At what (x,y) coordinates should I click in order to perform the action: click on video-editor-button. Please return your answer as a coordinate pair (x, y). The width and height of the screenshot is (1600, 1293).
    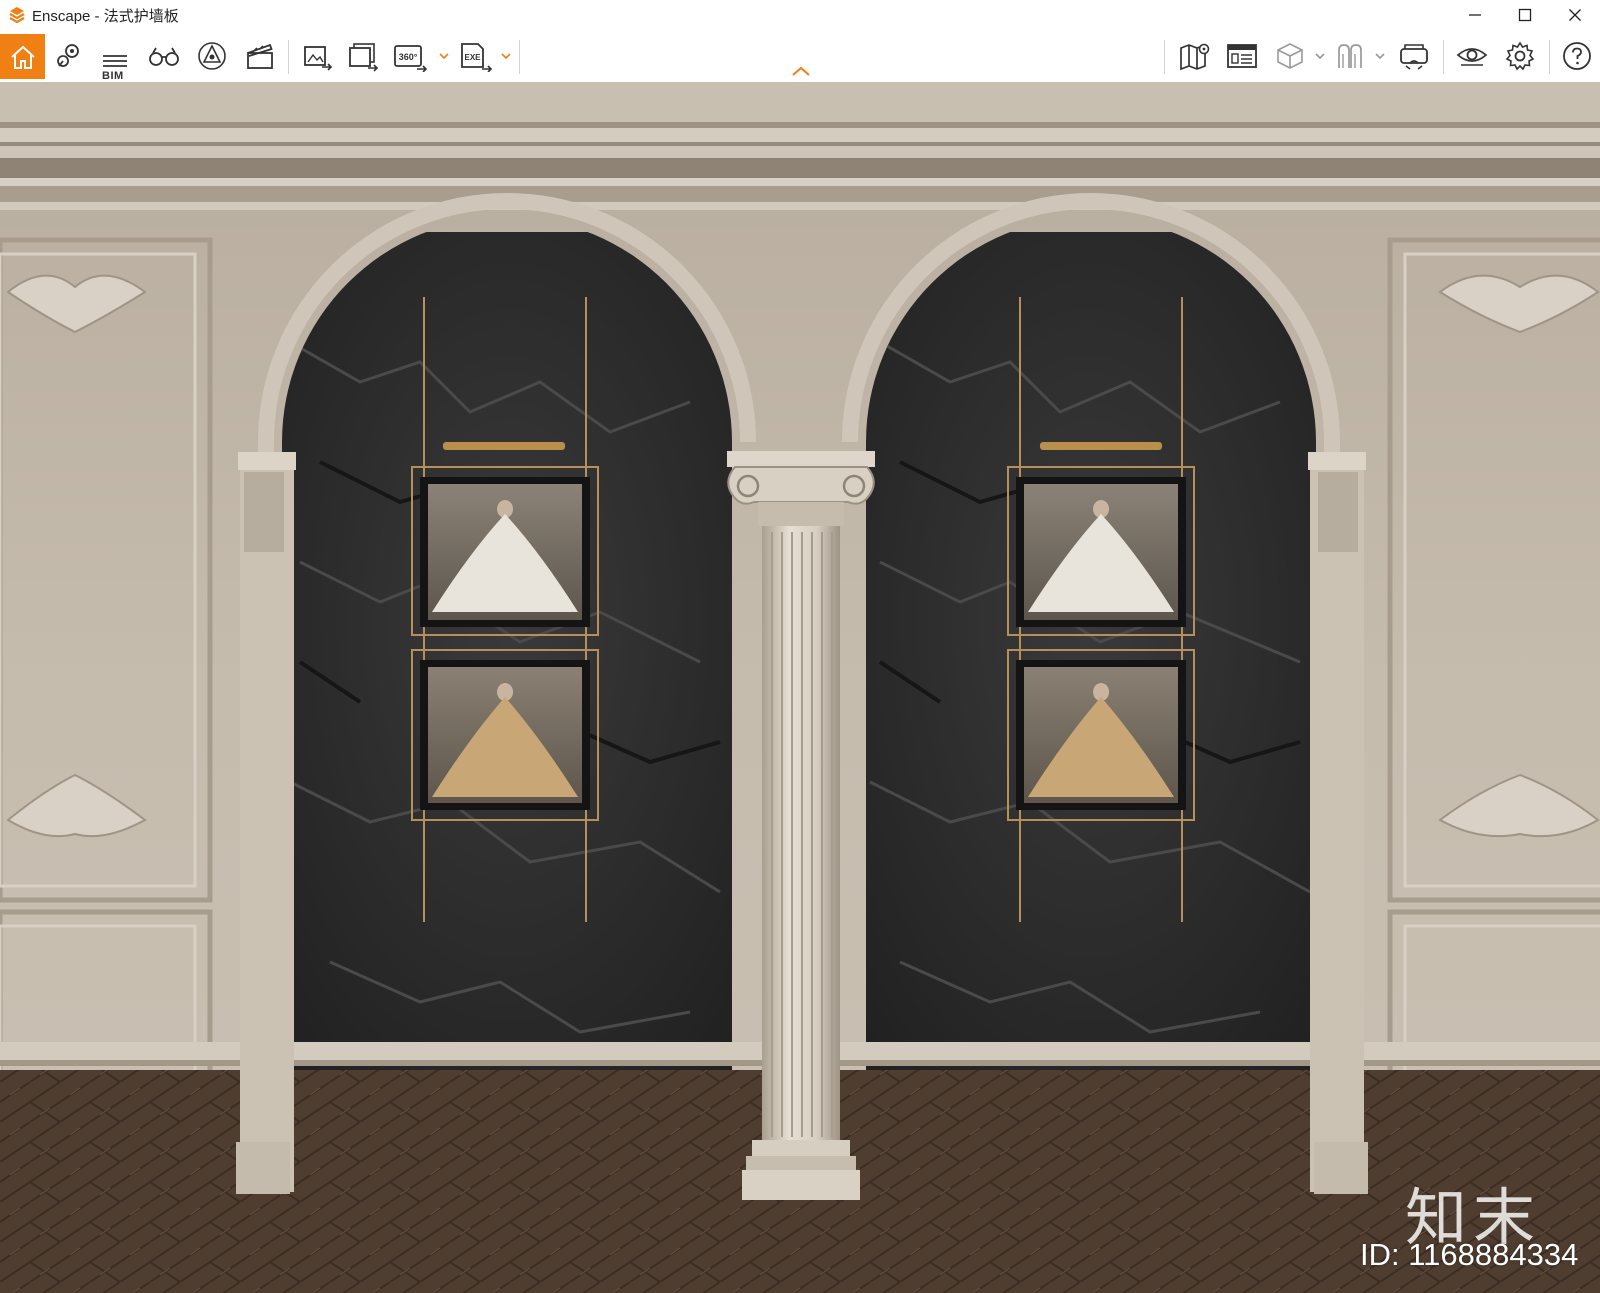
    Looking at the image, I should click on (260, 56).